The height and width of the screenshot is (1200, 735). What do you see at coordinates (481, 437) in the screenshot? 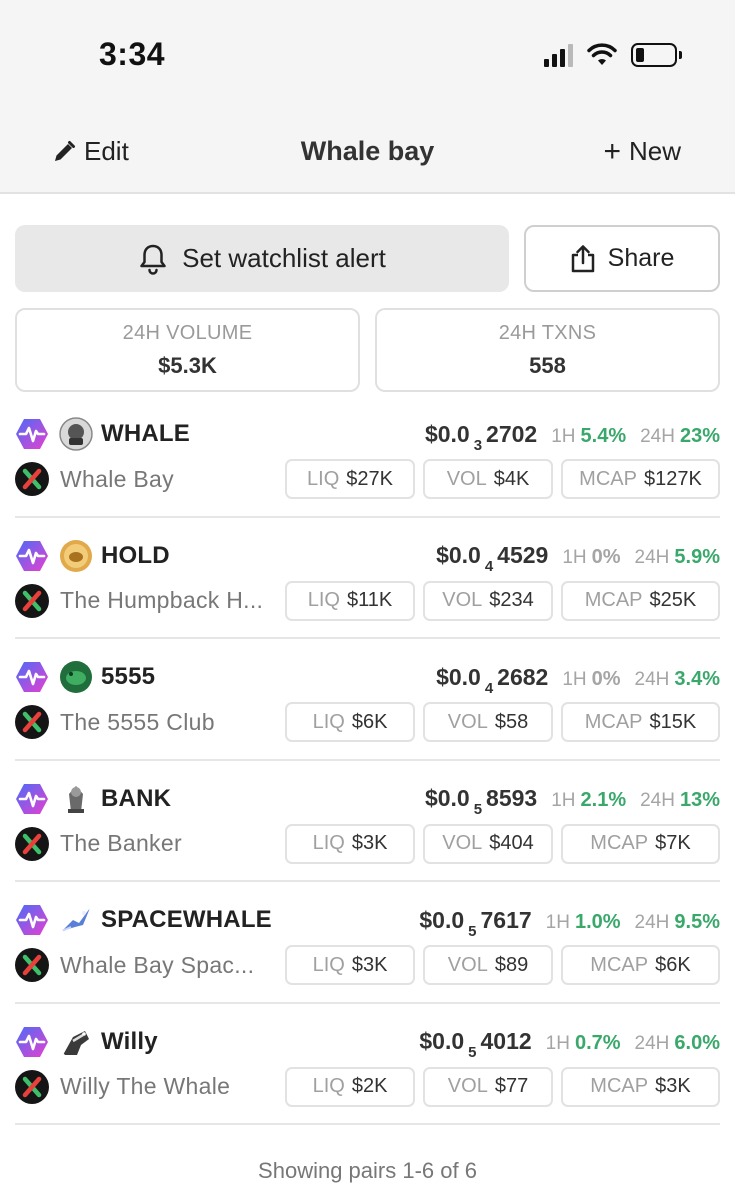
I see `token-price: $0.0 3 2702` at bounding box center [481, 437].